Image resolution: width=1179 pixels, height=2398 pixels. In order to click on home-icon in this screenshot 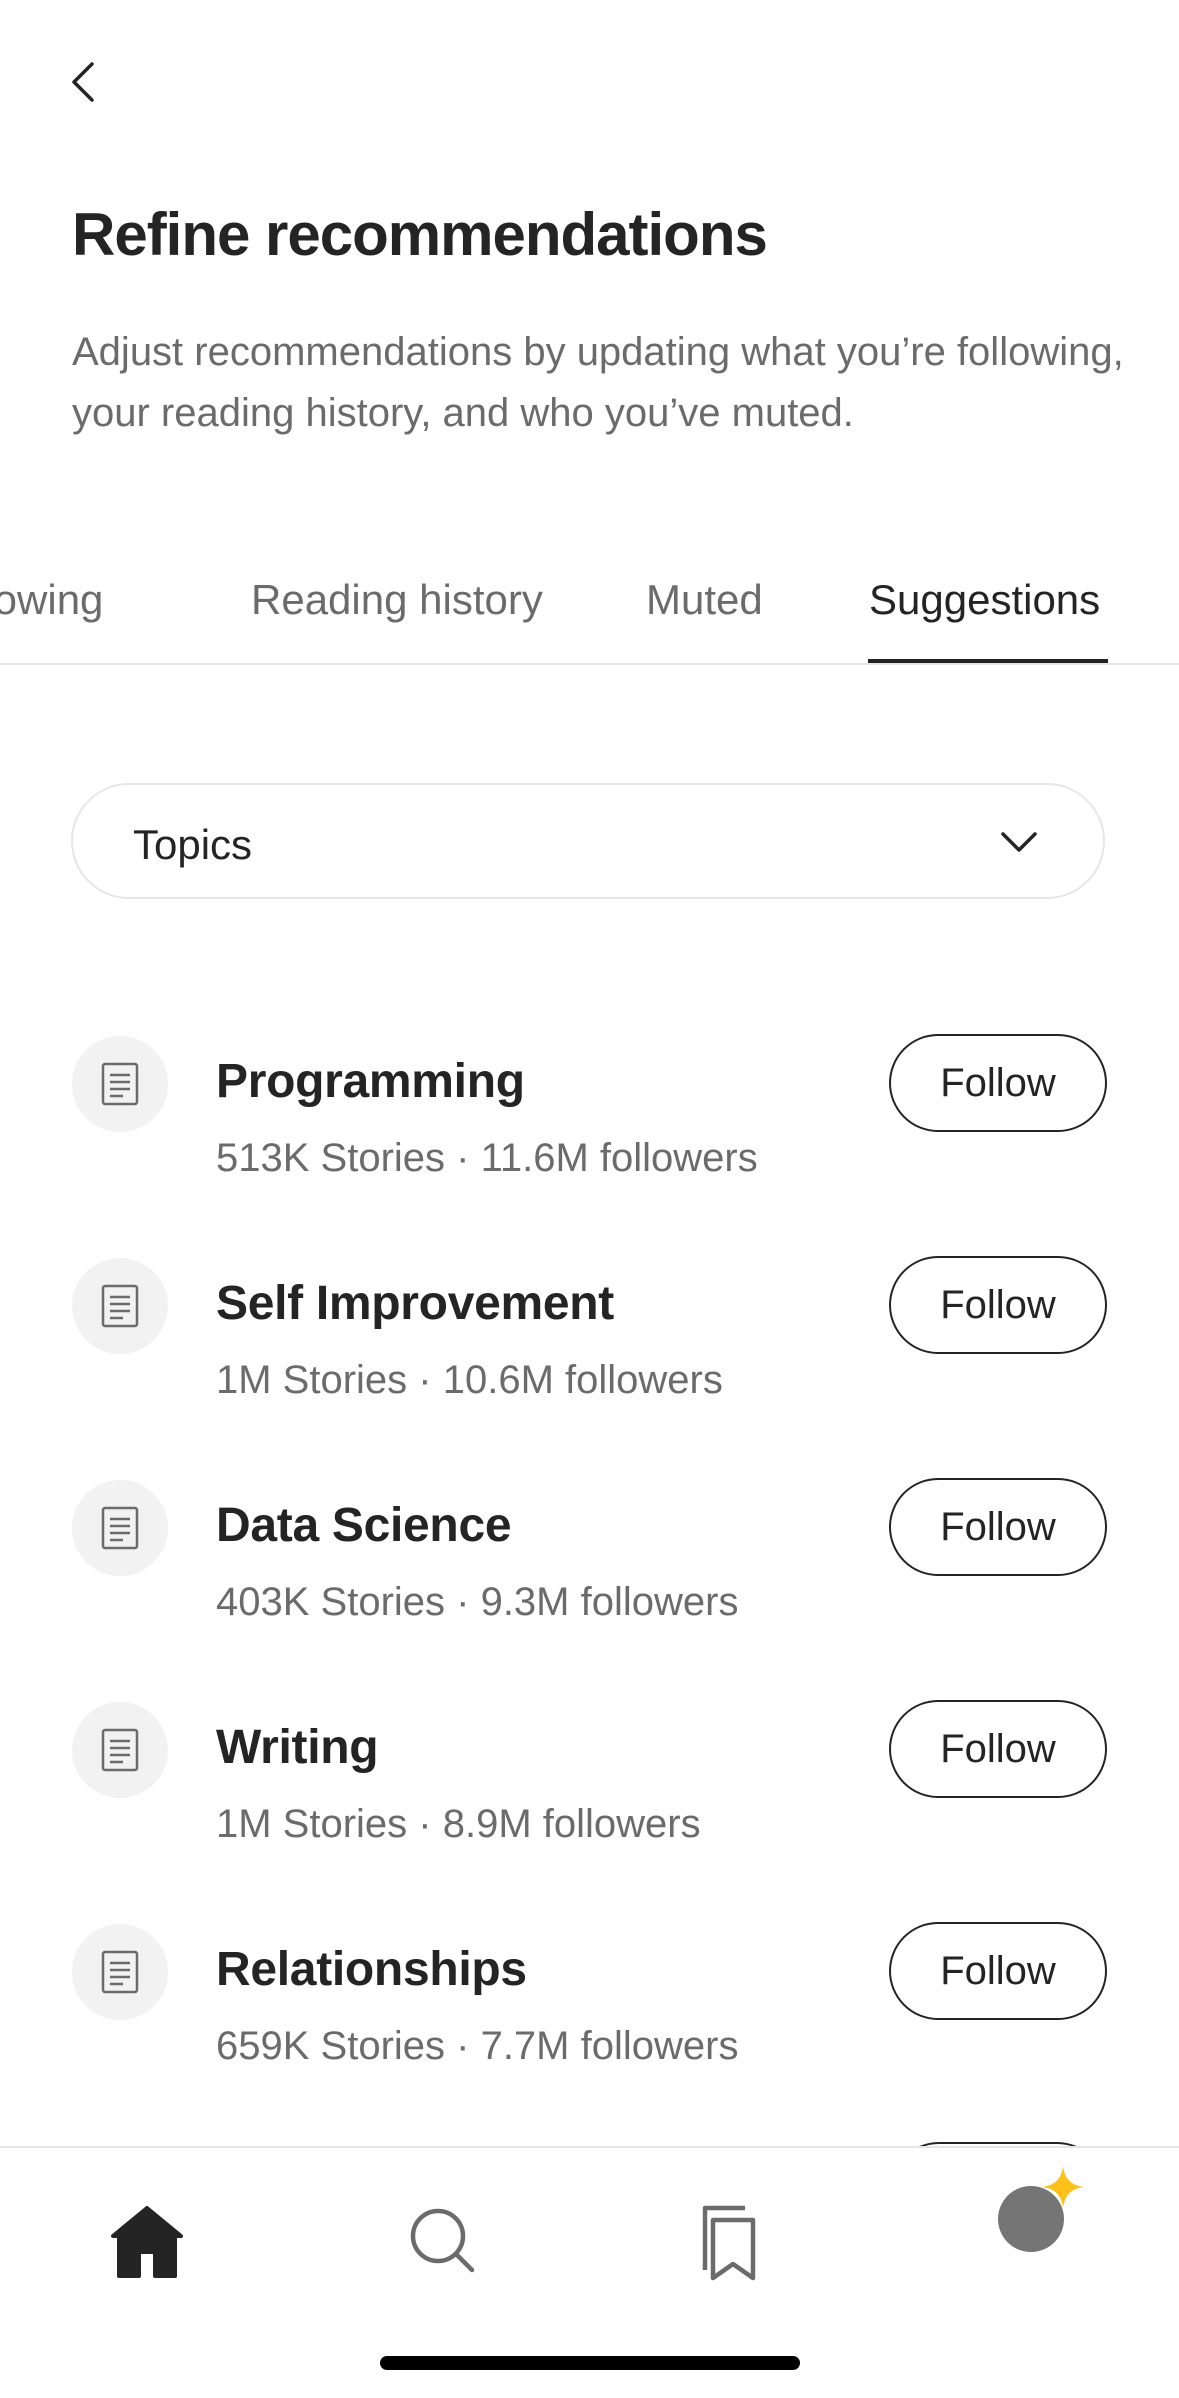, I will do `click(147, 2242)`.